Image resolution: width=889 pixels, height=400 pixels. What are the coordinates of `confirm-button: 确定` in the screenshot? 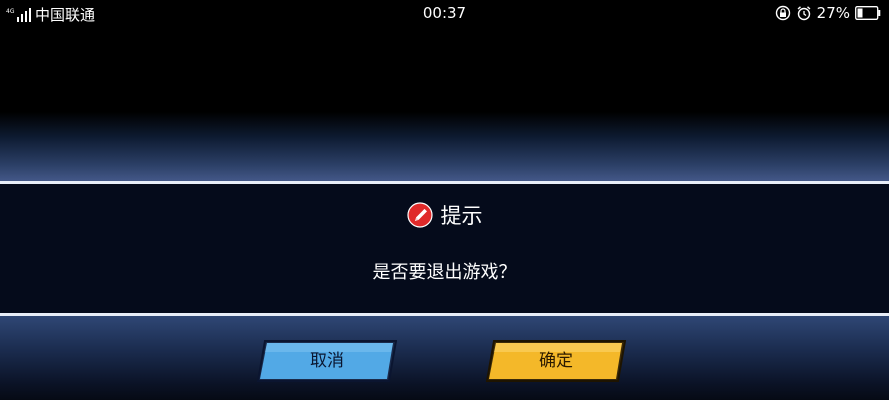 It's located at (556, 361).